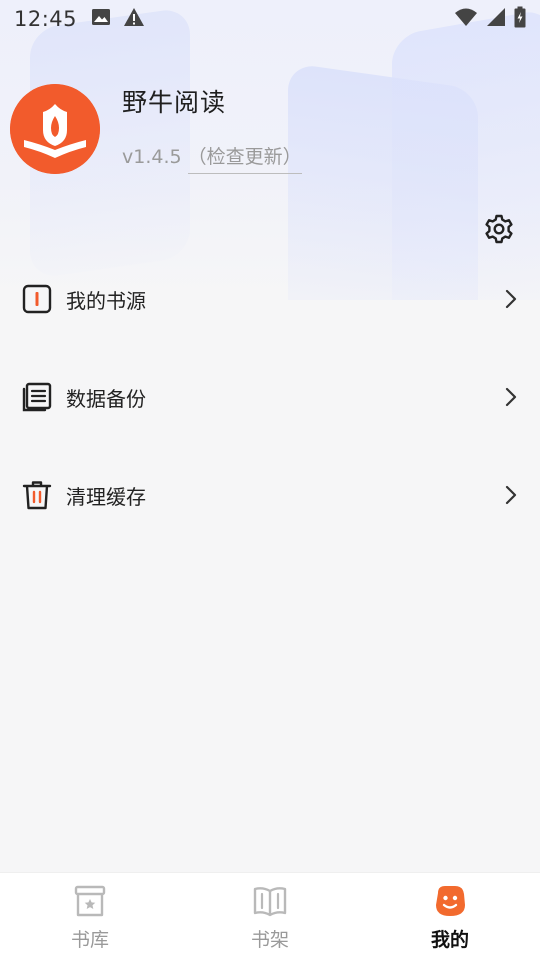 Image resolution: width=540 pixels, height=960 pixels. I want to click on version-row: v1.4.5 （检查更新）, so click(212, 158).